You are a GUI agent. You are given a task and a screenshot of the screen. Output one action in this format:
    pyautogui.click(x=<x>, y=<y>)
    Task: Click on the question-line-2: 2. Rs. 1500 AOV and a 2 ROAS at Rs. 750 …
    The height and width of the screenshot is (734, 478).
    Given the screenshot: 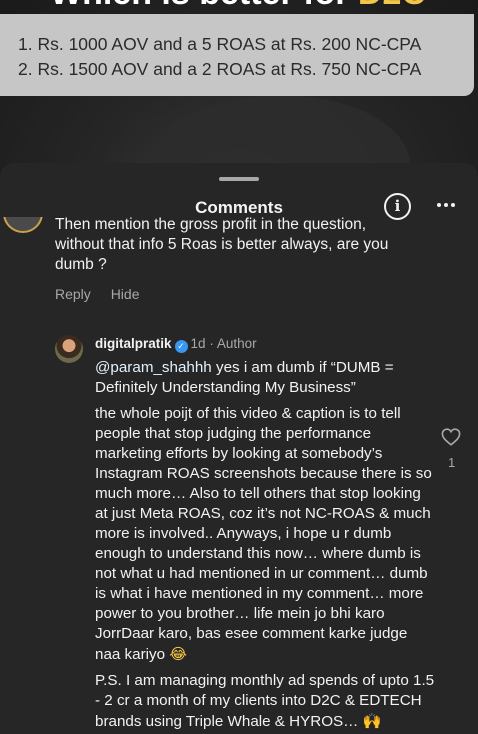 What is the action you would take?
    pyautogui.click(x=220, y=69)
    